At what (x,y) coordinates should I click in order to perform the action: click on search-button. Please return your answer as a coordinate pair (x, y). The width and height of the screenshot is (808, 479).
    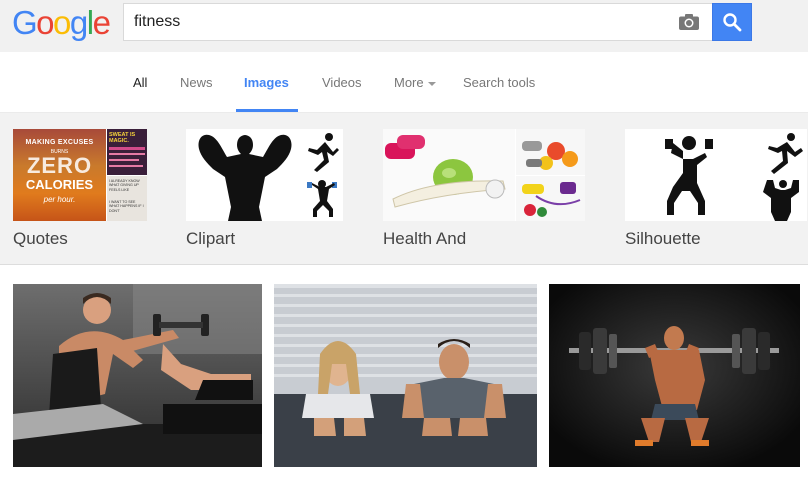
    Looking at the image, I should click on (732, 22).